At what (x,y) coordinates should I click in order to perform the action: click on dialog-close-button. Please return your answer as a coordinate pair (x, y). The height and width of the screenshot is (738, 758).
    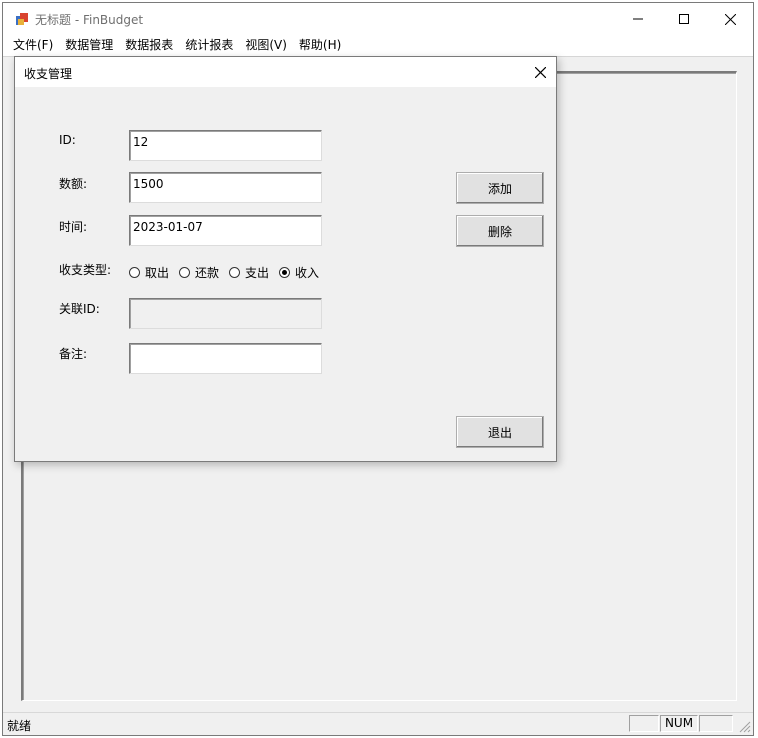
    Looking at the image, I should click on (540, 72).